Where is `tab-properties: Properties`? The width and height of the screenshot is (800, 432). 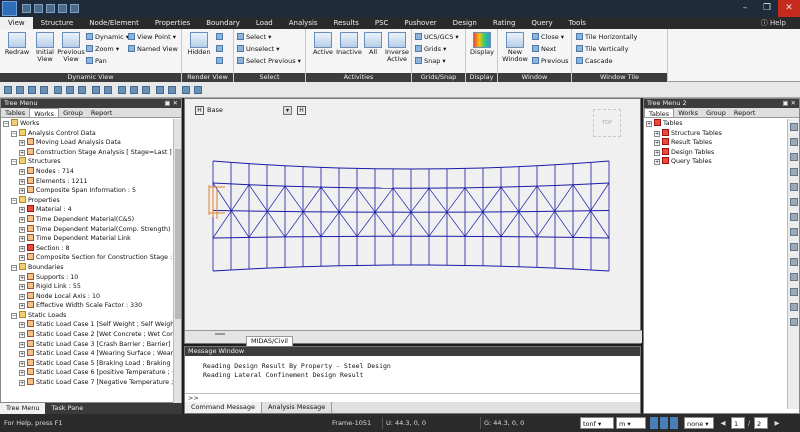
tab-properties: Properties is located at coordinates (172, 23).